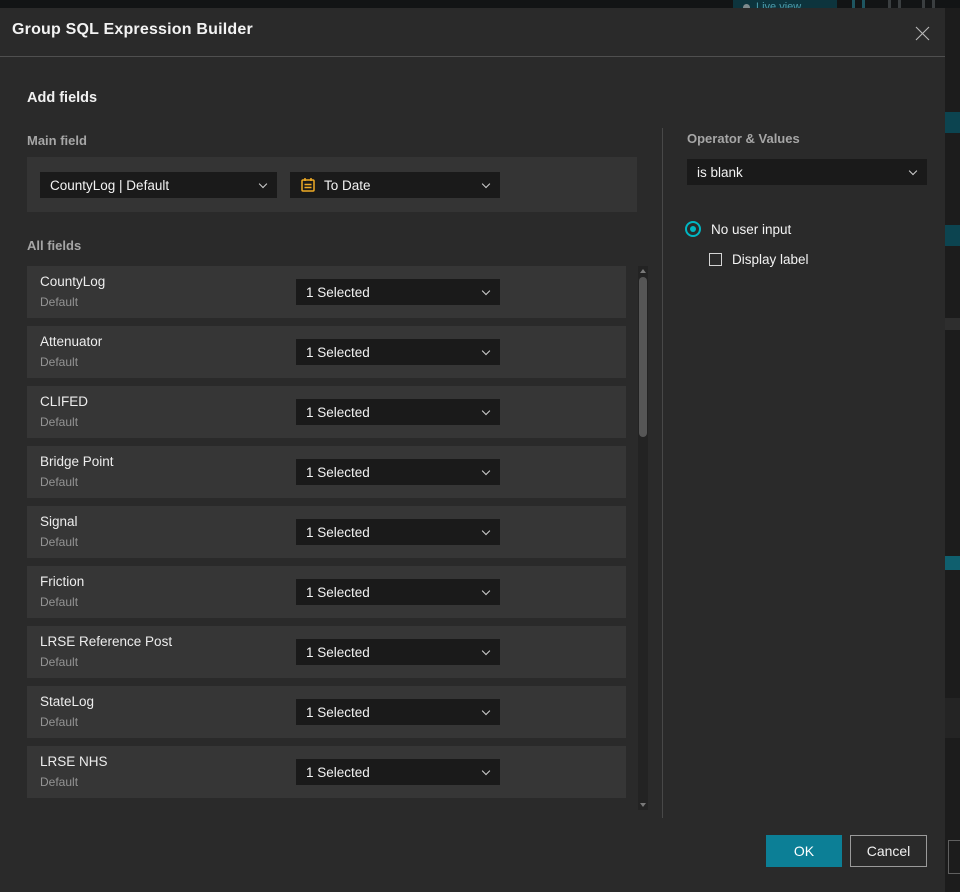 The image size is (960, 892). Describe the element at coordinates (643, 271) in the screenshot. I see `scrollbar-up-arrow-icon` at that location.